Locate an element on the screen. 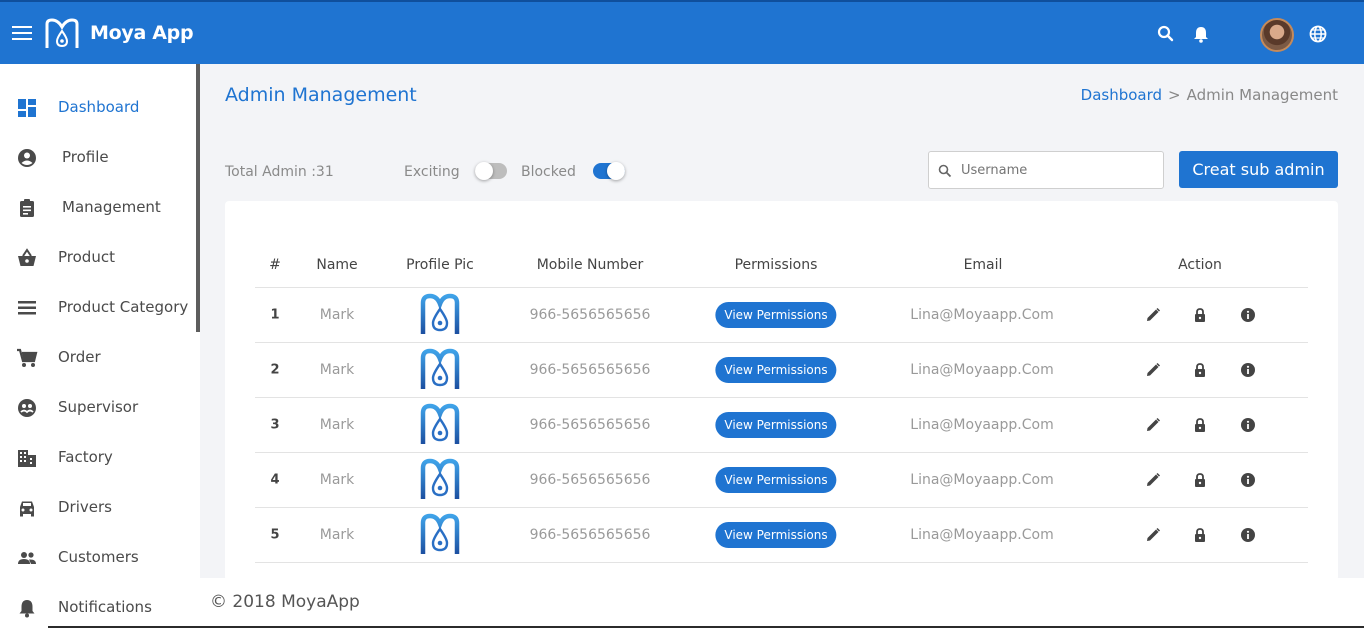 This screenshot has width=1364, height=628. sidebar-item-label: Supervisor is located at coordinates (98, 407).